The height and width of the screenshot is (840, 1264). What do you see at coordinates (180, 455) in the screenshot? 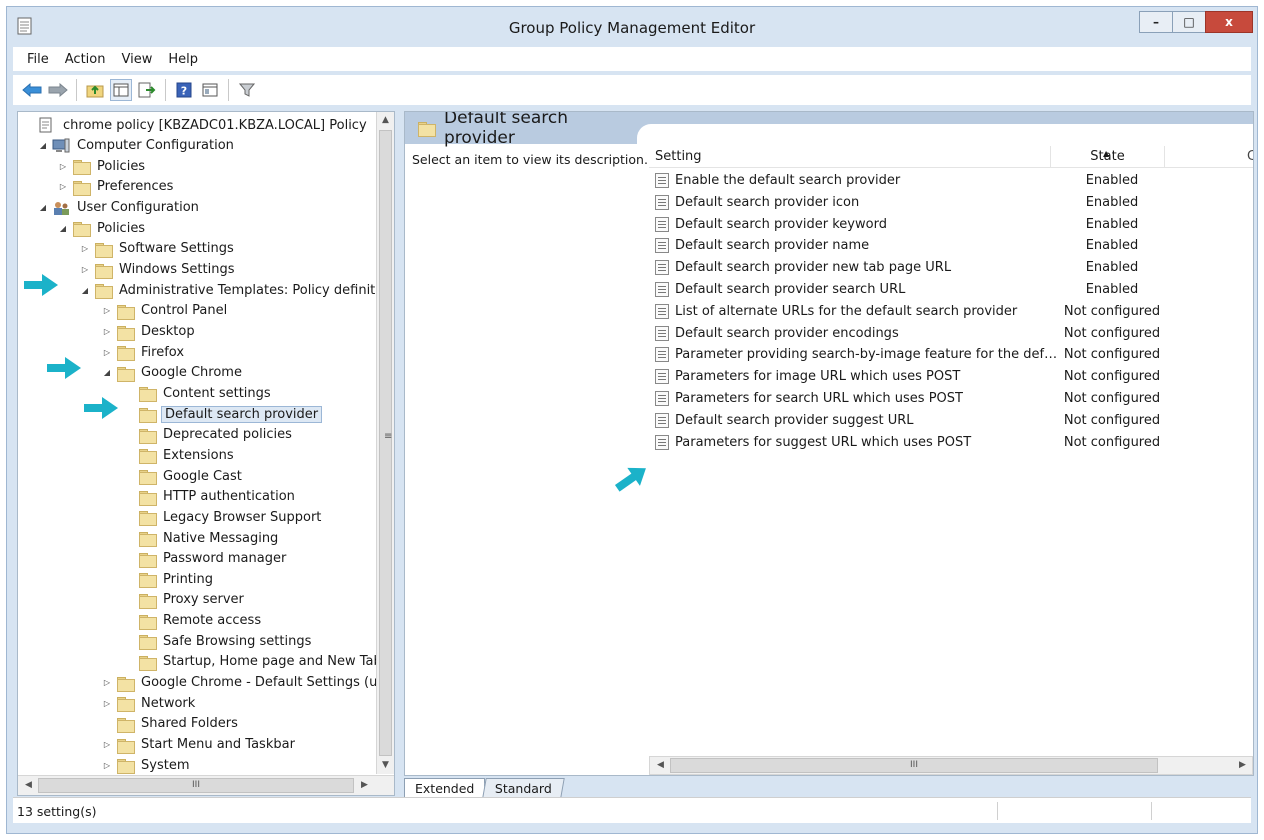
I see `tree-node: Extensions` at bounding box center [180, 455].